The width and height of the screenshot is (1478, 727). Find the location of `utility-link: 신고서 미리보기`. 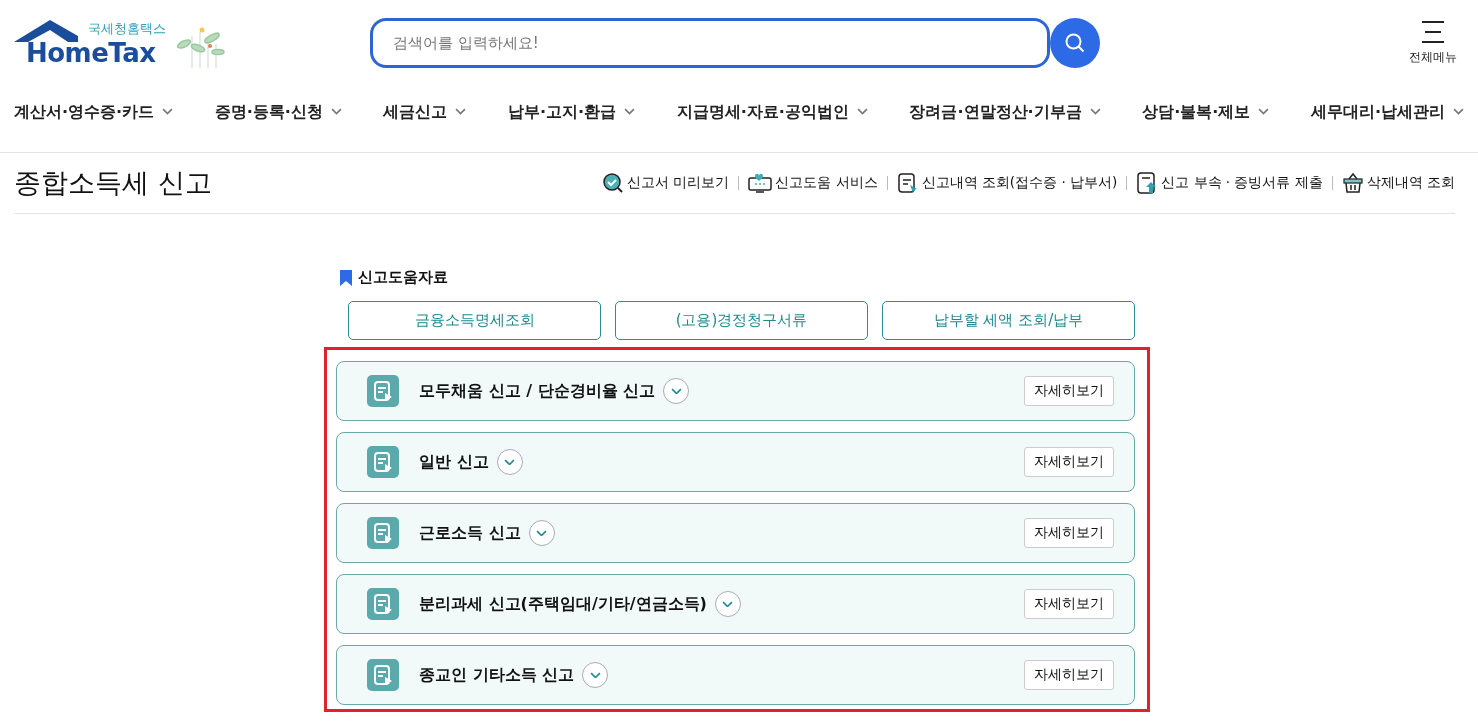

utility-link: 신고서 미리보기 is located at coordinates (665, 183).